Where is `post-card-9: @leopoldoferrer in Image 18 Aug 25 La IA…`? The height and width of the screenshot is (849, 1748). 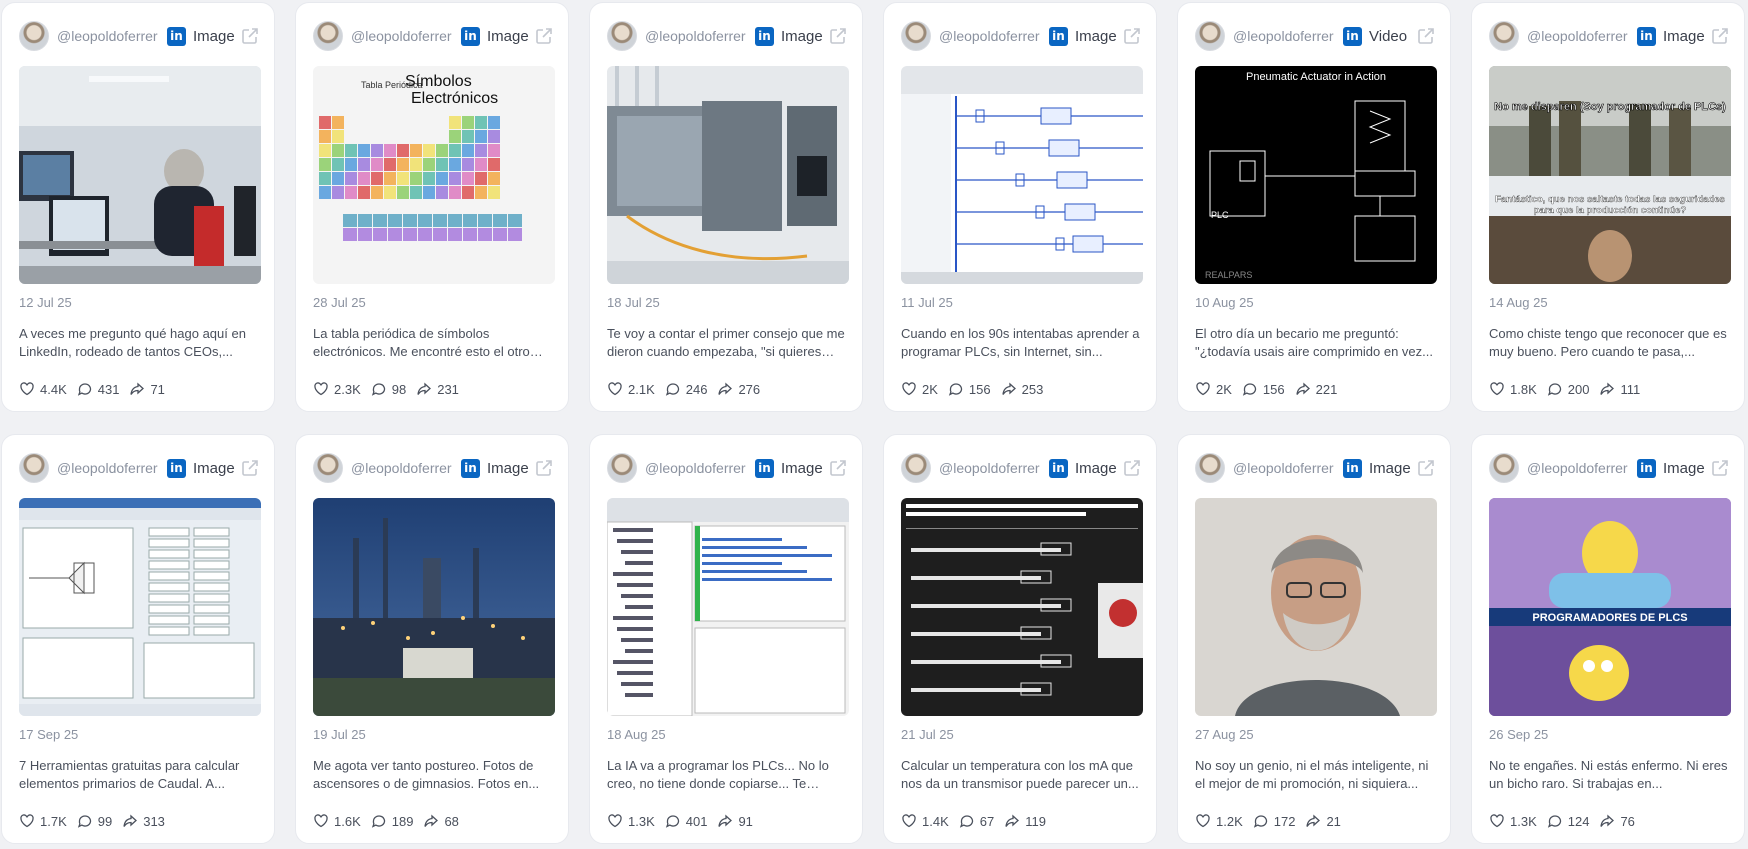
post-card-9: @leopoldoferrer in Image 18 Aug 25 La IA… is located at coordinates (726, 639).